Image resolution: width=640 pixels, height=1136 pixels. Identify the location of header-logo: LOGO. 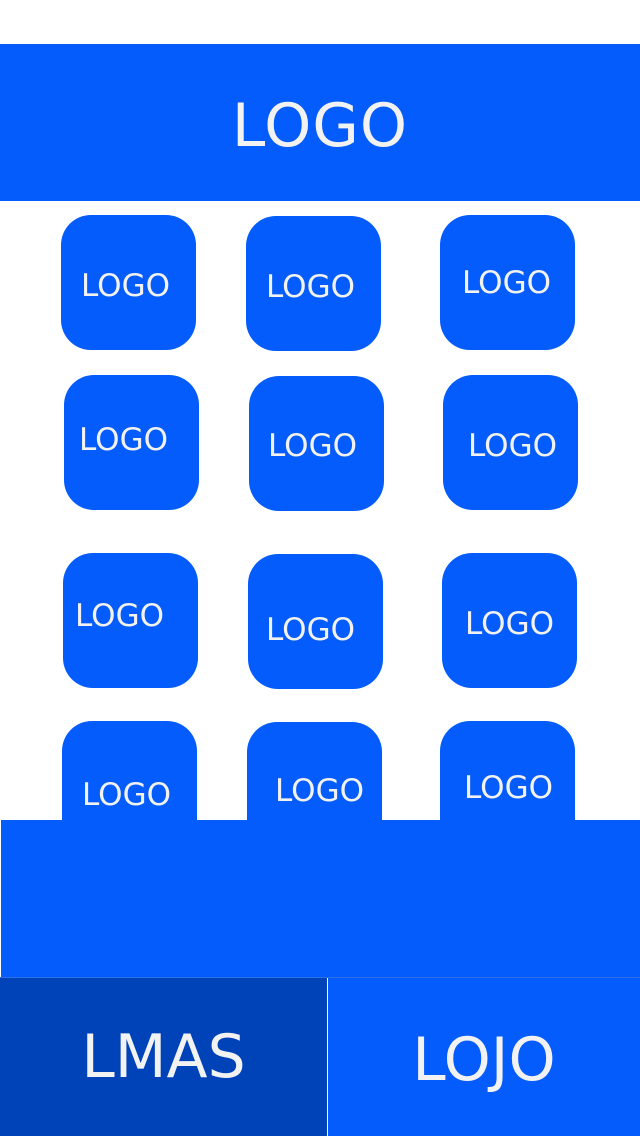
(320, 125).